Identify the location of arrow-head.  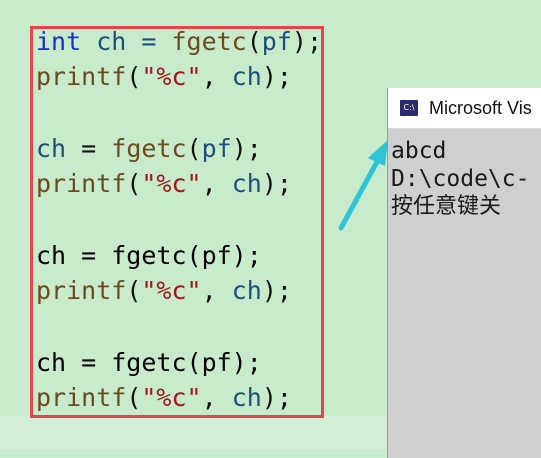
(378, 153).